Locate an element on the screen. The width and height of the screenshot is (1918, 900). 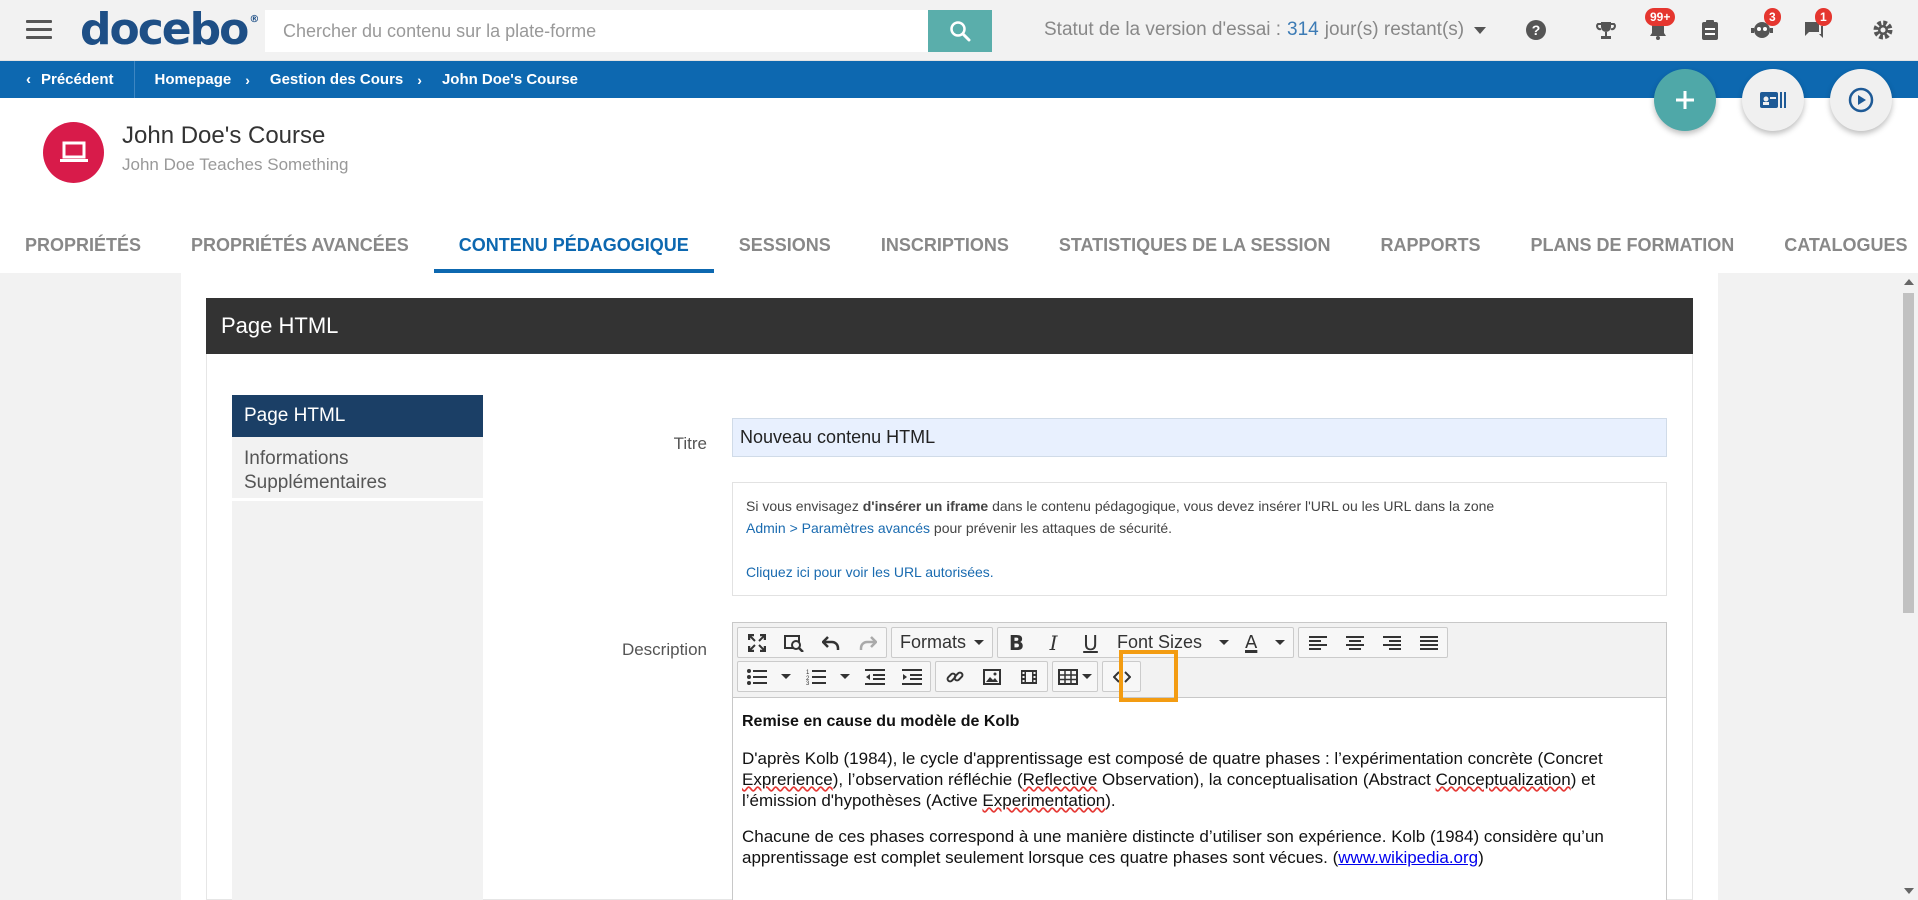
trophy-icon is located at coordinates (1606, 30).